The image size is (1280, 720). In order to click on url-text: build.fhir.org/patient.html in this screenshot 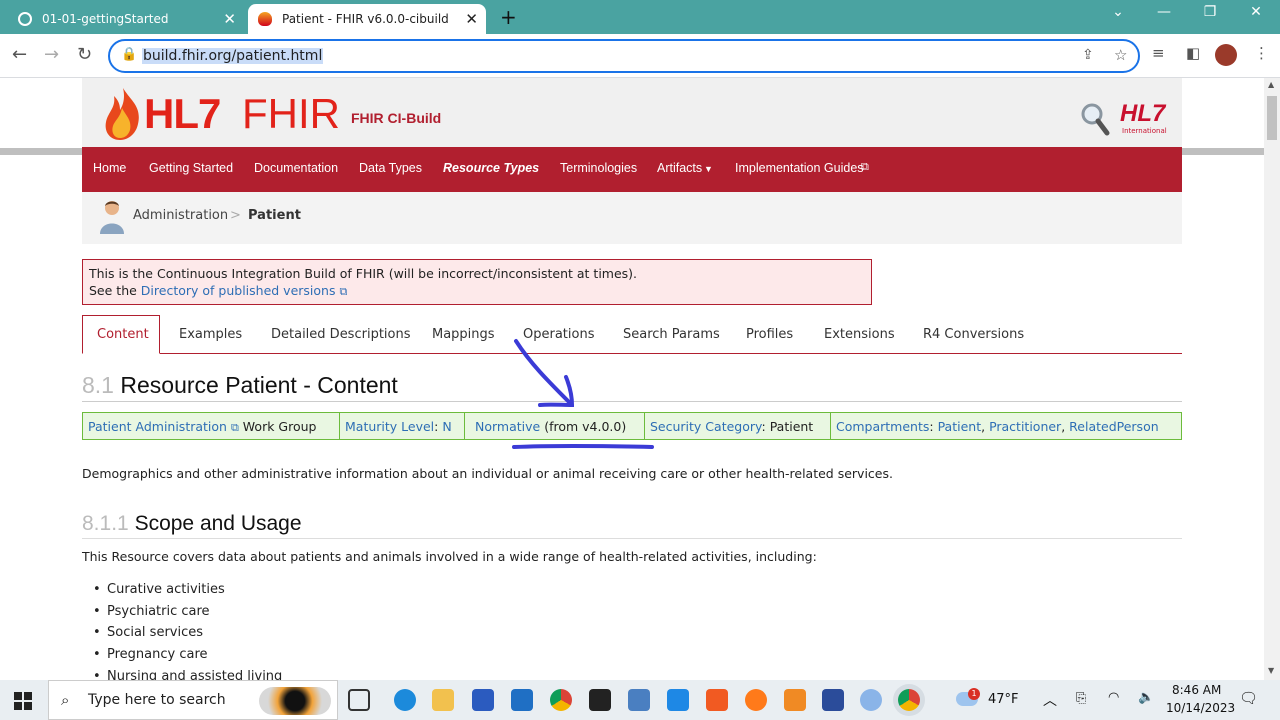, I will do `click(233, 56)`.